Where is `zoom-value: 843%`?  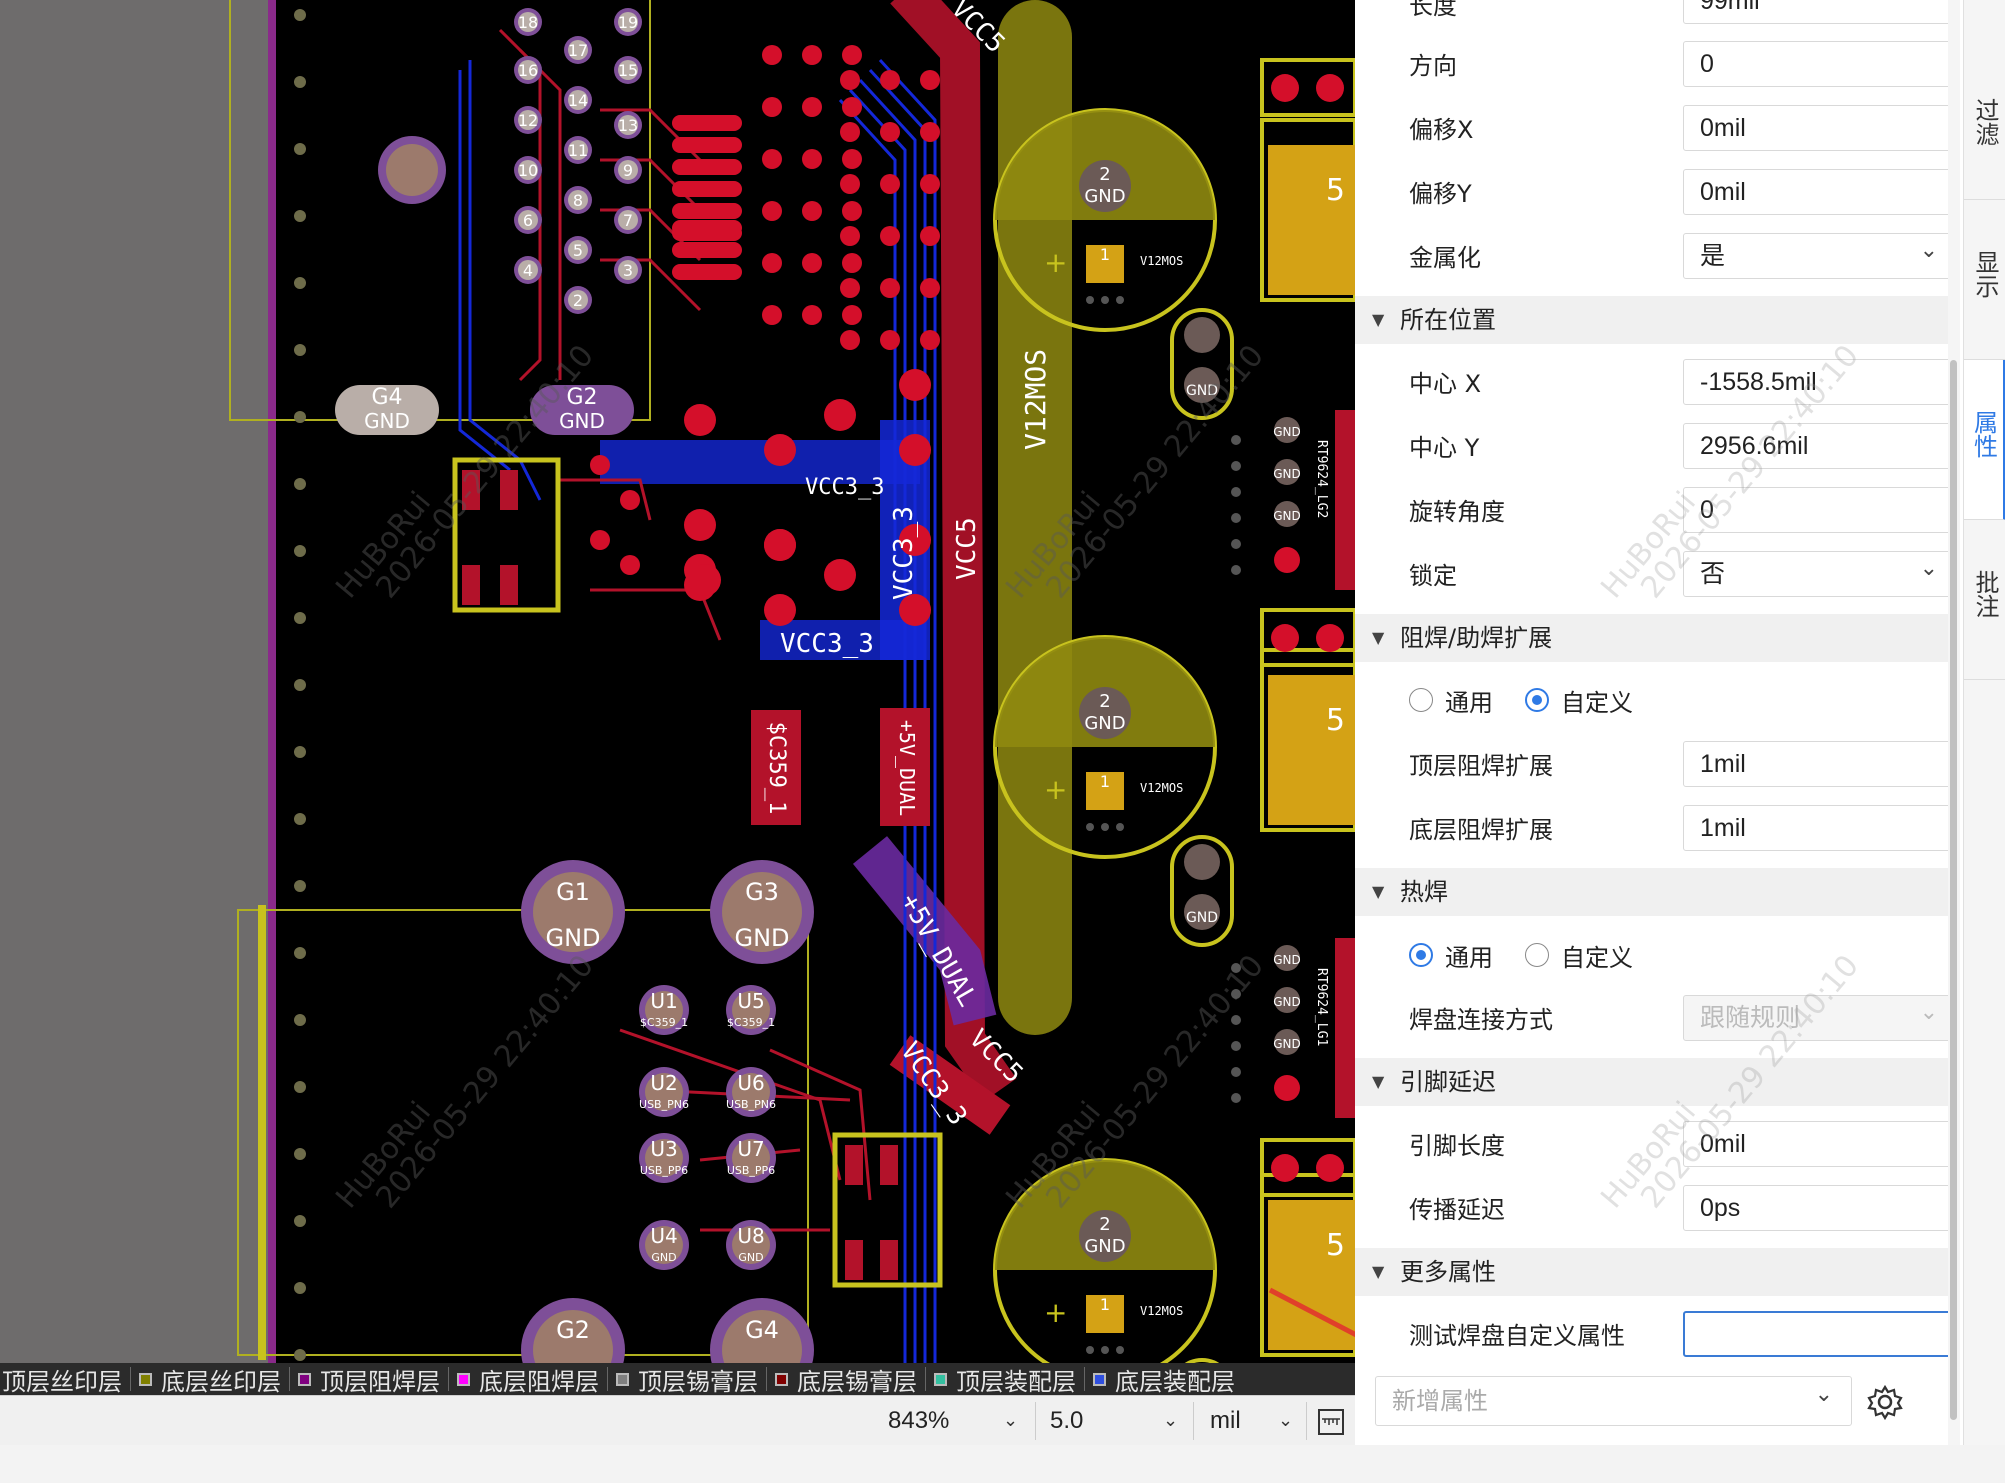
zoom-value: 843% is located at coordinates (919, 1420).